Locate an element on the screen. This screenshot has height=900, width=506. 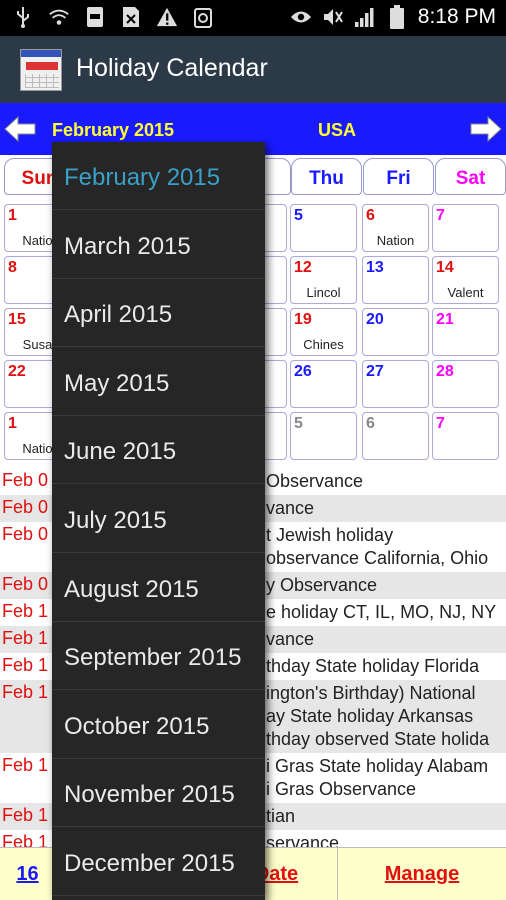
day-number: 26 is located at coordinates (303, 371).